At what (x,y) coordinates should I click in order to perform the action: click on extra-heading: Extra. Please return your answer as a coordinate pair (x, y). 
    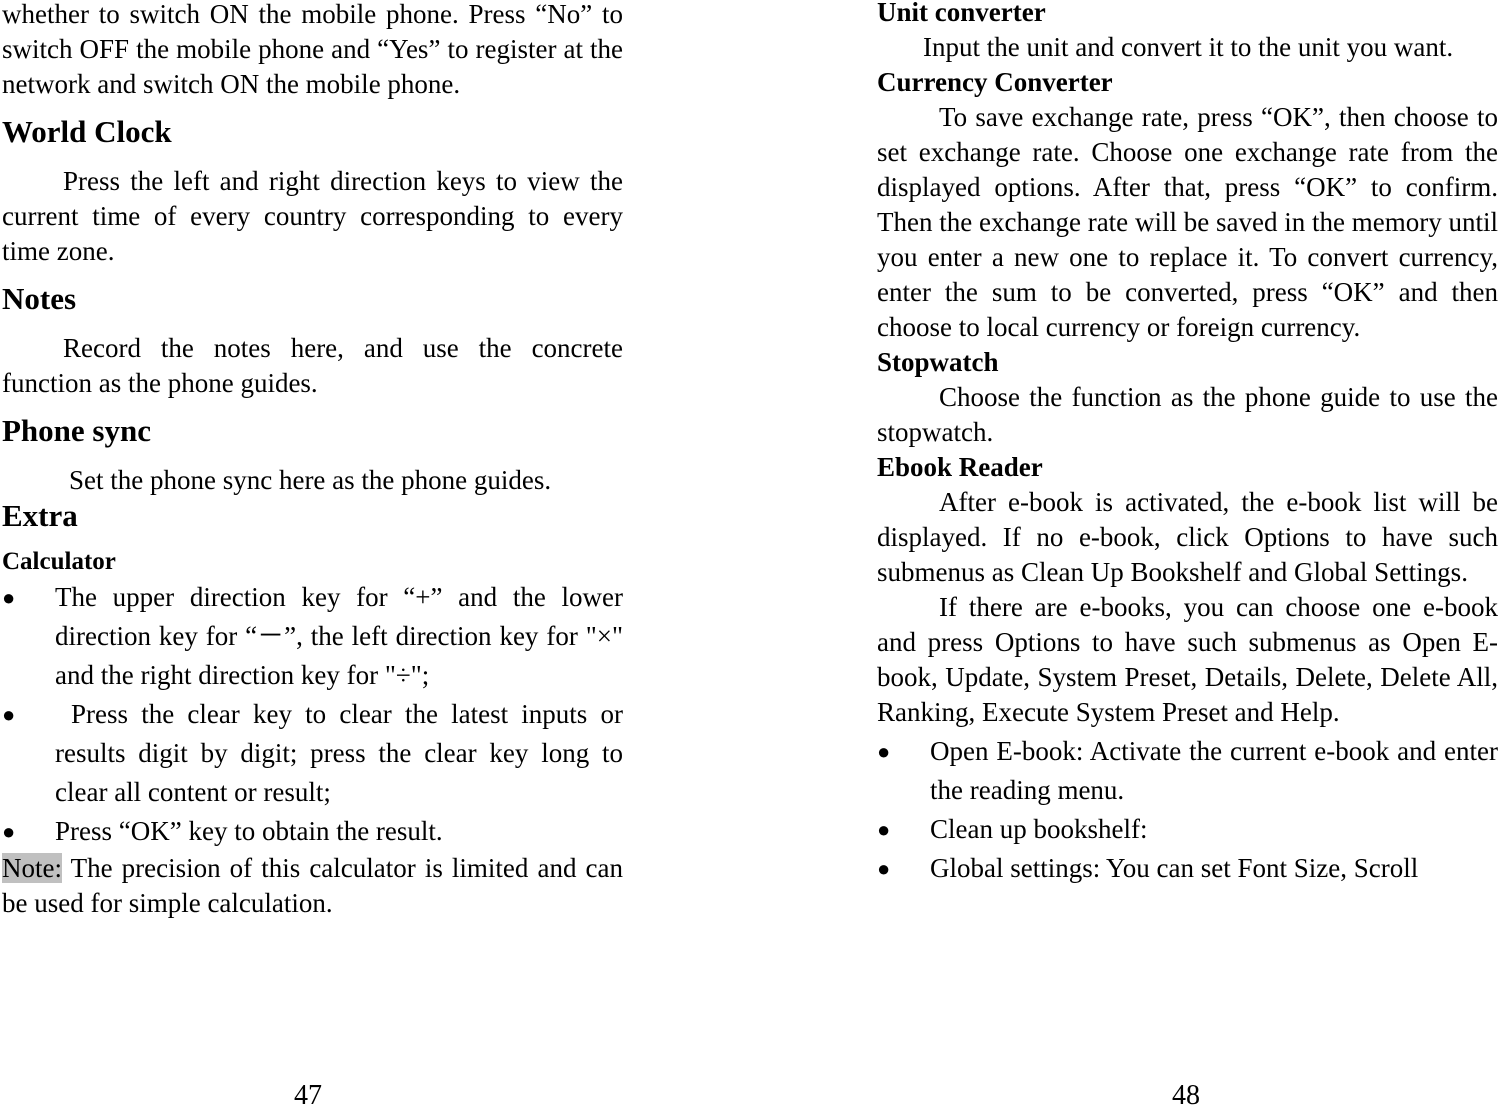
    Looking at the image, I should click on (40, 515).